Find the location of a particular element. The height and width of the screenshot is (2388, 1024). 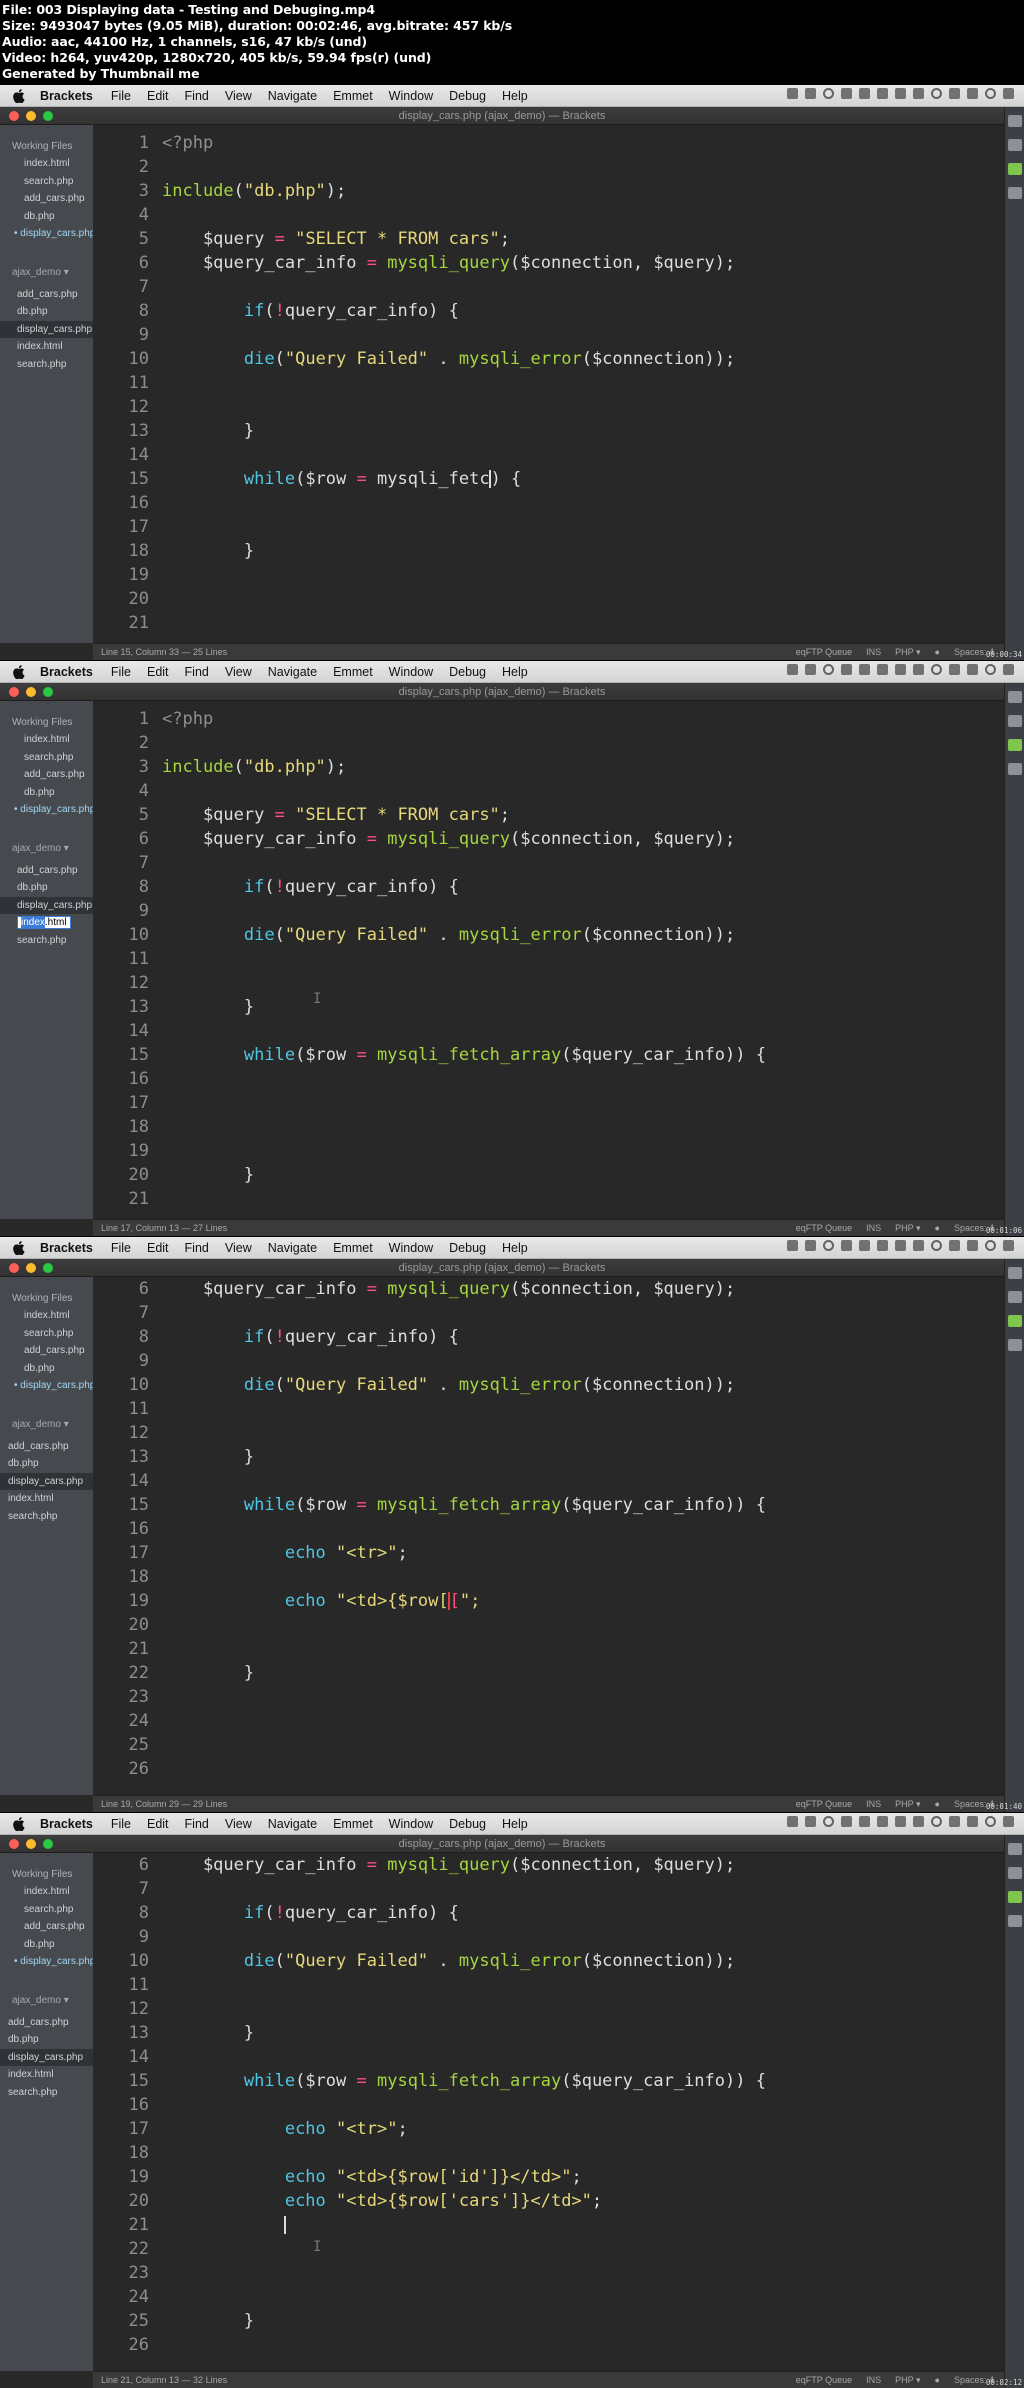

insert-mode-toggle: INS is located at coordinates (873, 2380).